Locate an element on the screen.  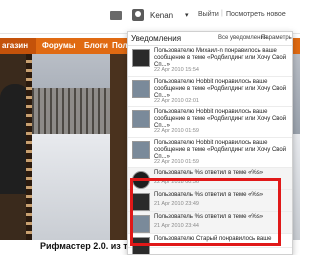
film-strip is located at coordinates (29, 147).